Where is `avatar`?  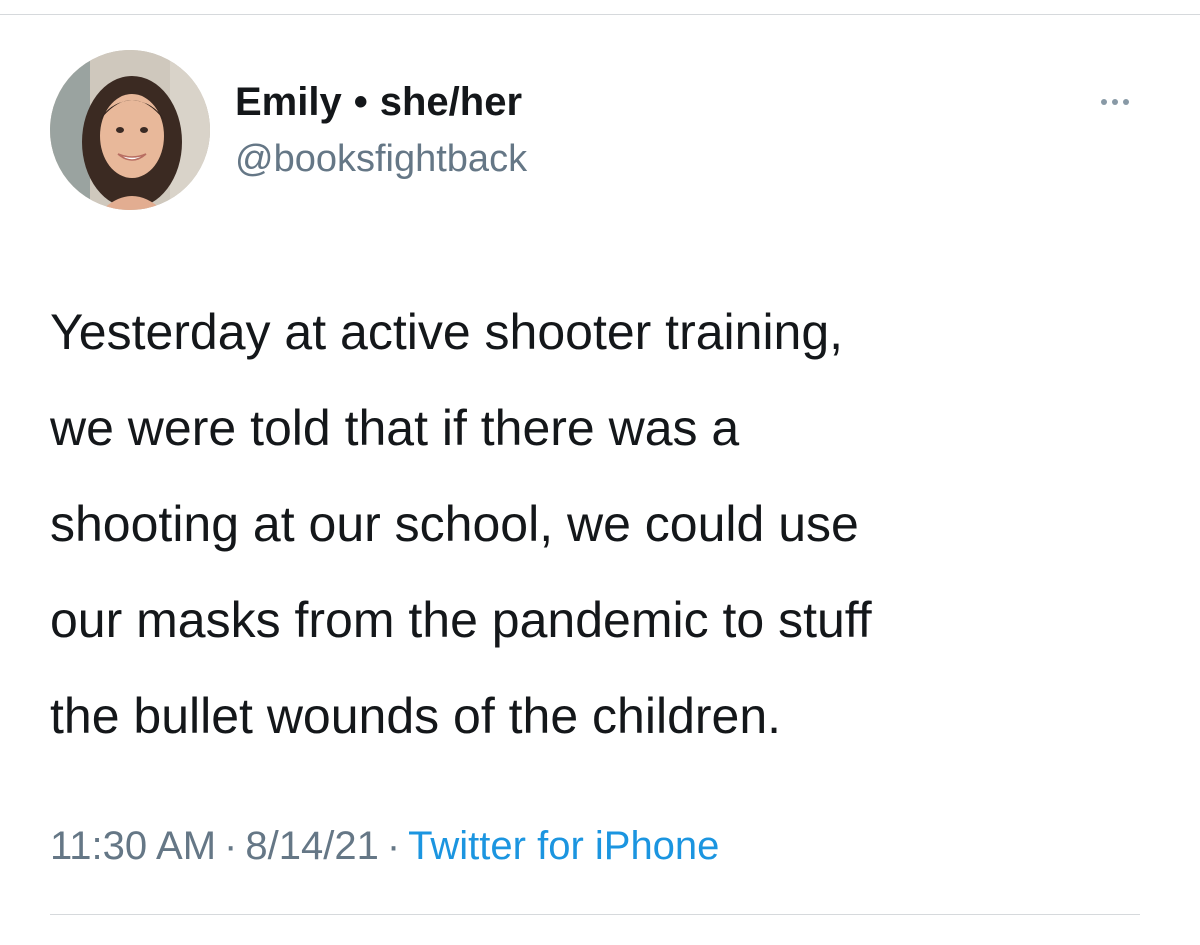
avatar is located at coordinates (130, 130).